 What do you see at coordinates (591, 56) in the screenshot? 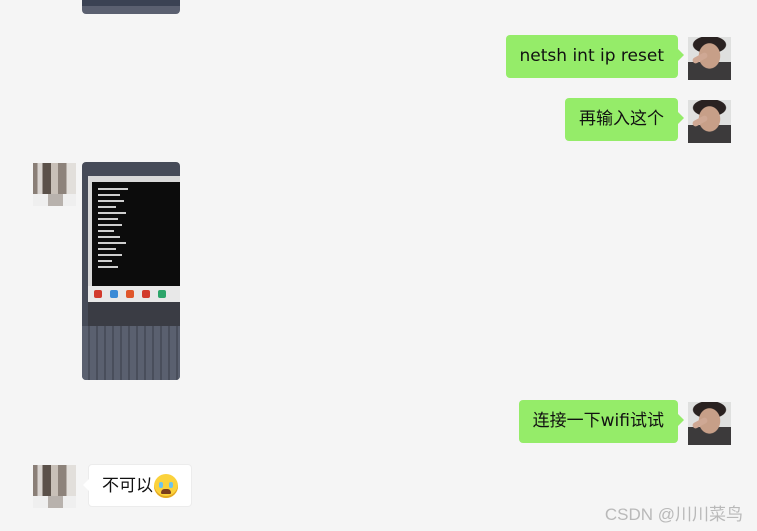
I see `message-text: netsh int ip reset` at bounding box center [591, 56].